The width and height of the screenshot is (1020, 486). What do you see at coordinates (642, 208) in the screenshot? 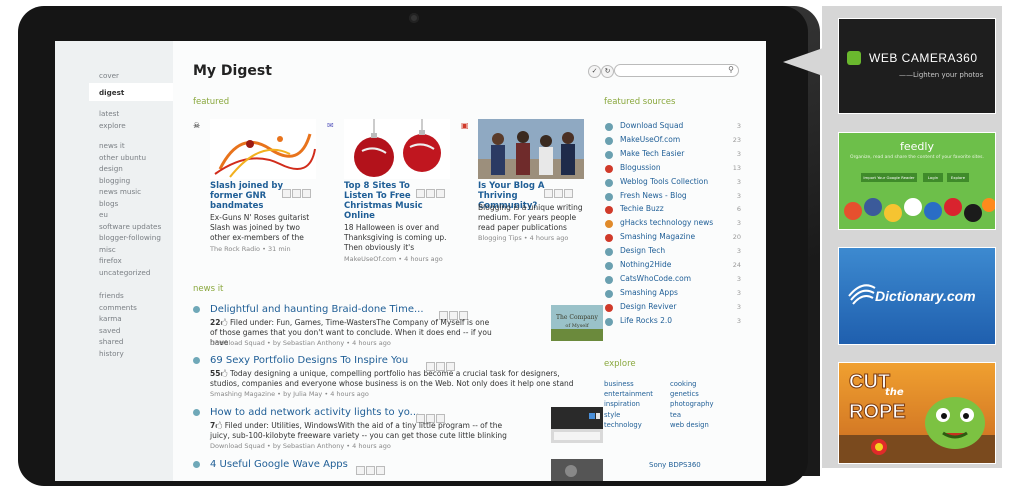
I see `source-name: Techie Buzz` at bounding box center [642, 208].